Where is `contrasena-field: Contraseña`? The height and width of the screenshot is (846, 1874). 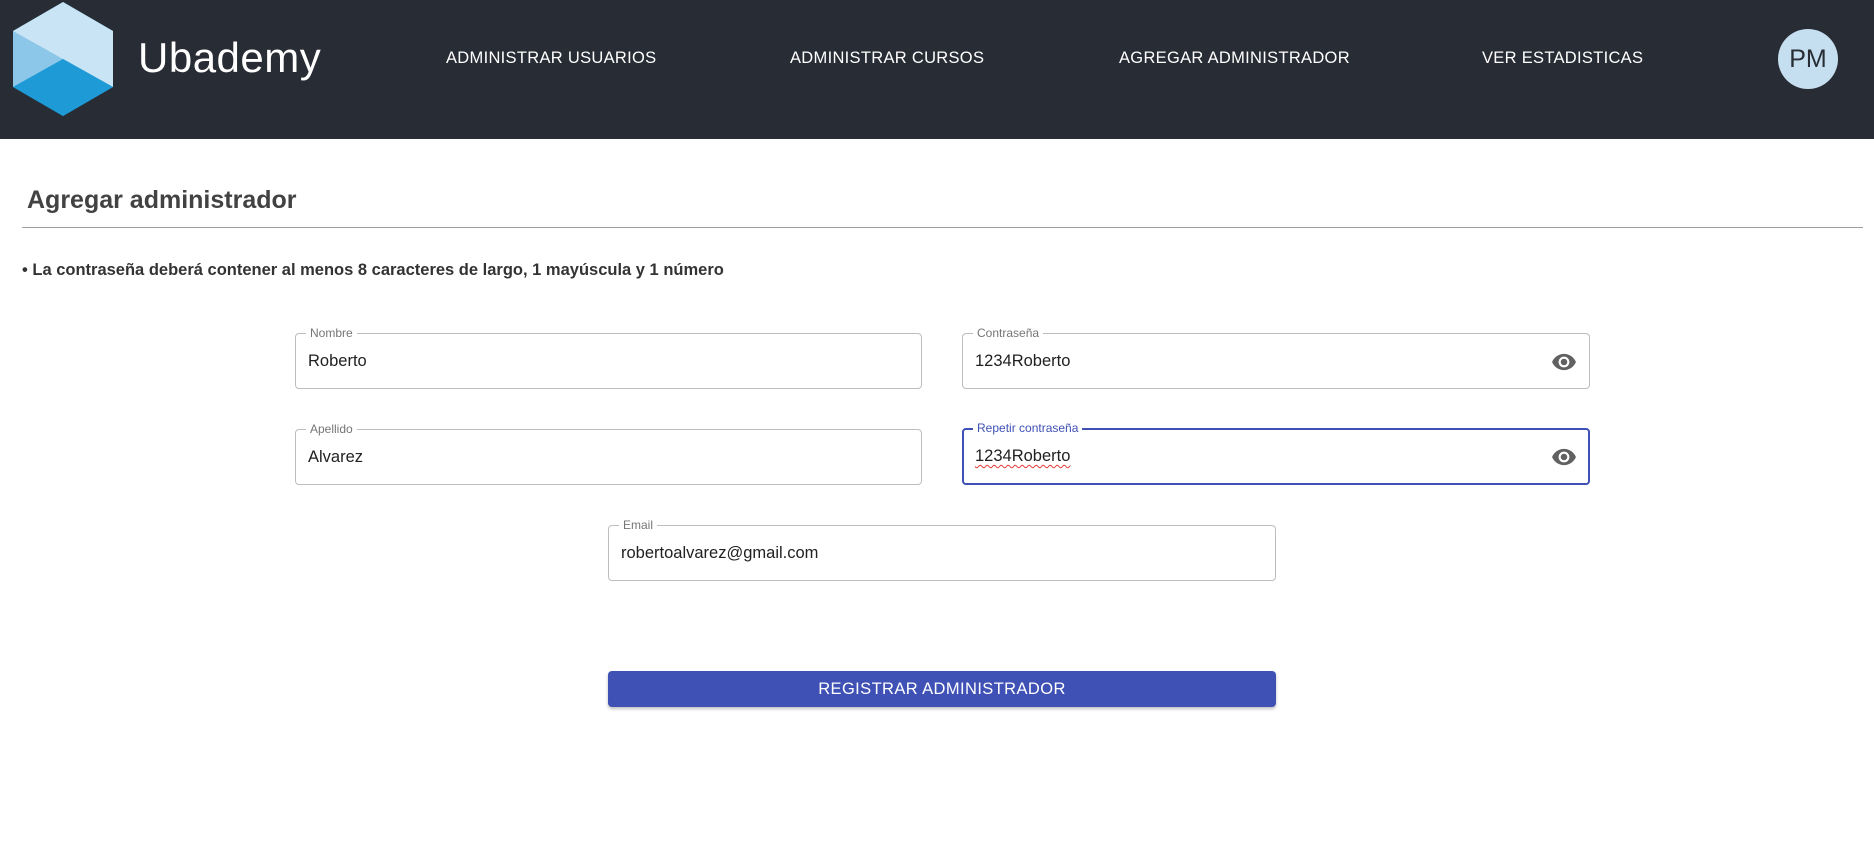 contrasena-field: Contraseña is located at coordinates (1276, 357).